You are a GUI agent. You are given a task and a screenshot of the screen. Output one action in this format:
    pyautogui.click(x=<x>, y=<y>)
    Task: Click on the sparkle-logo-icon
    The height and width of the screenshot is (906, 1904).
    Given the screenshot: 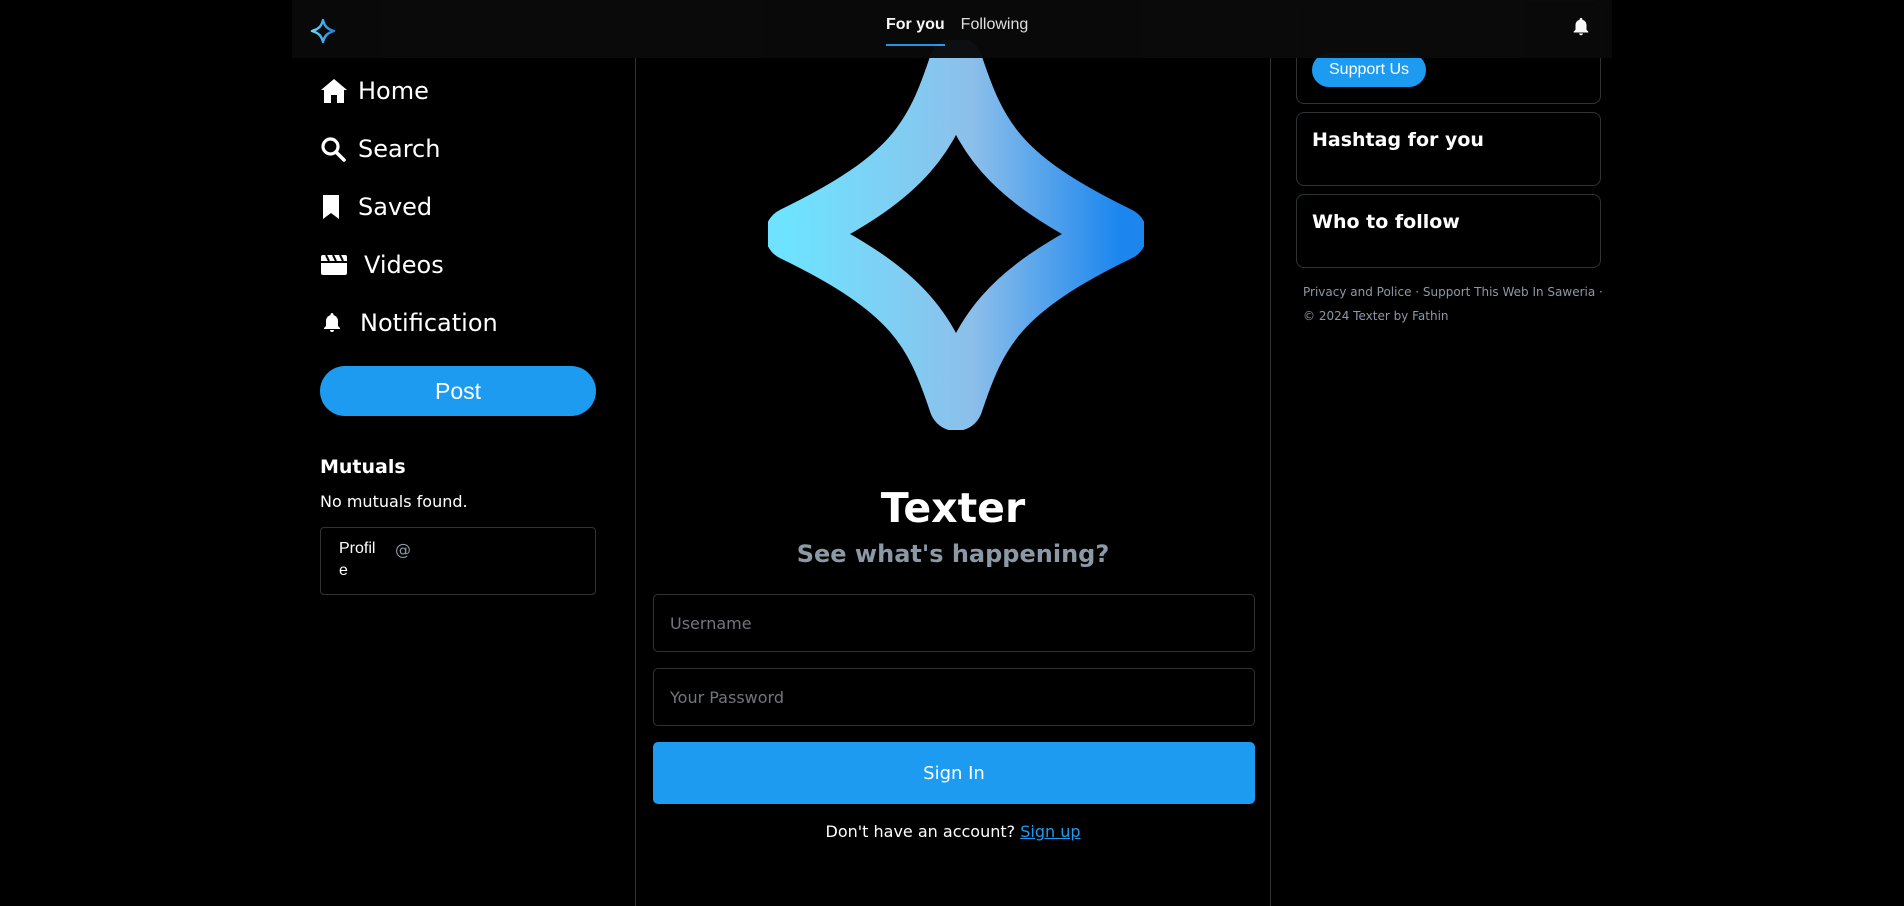 What is the action you would take?
    pyautogui.click(x=323, y=31)
    